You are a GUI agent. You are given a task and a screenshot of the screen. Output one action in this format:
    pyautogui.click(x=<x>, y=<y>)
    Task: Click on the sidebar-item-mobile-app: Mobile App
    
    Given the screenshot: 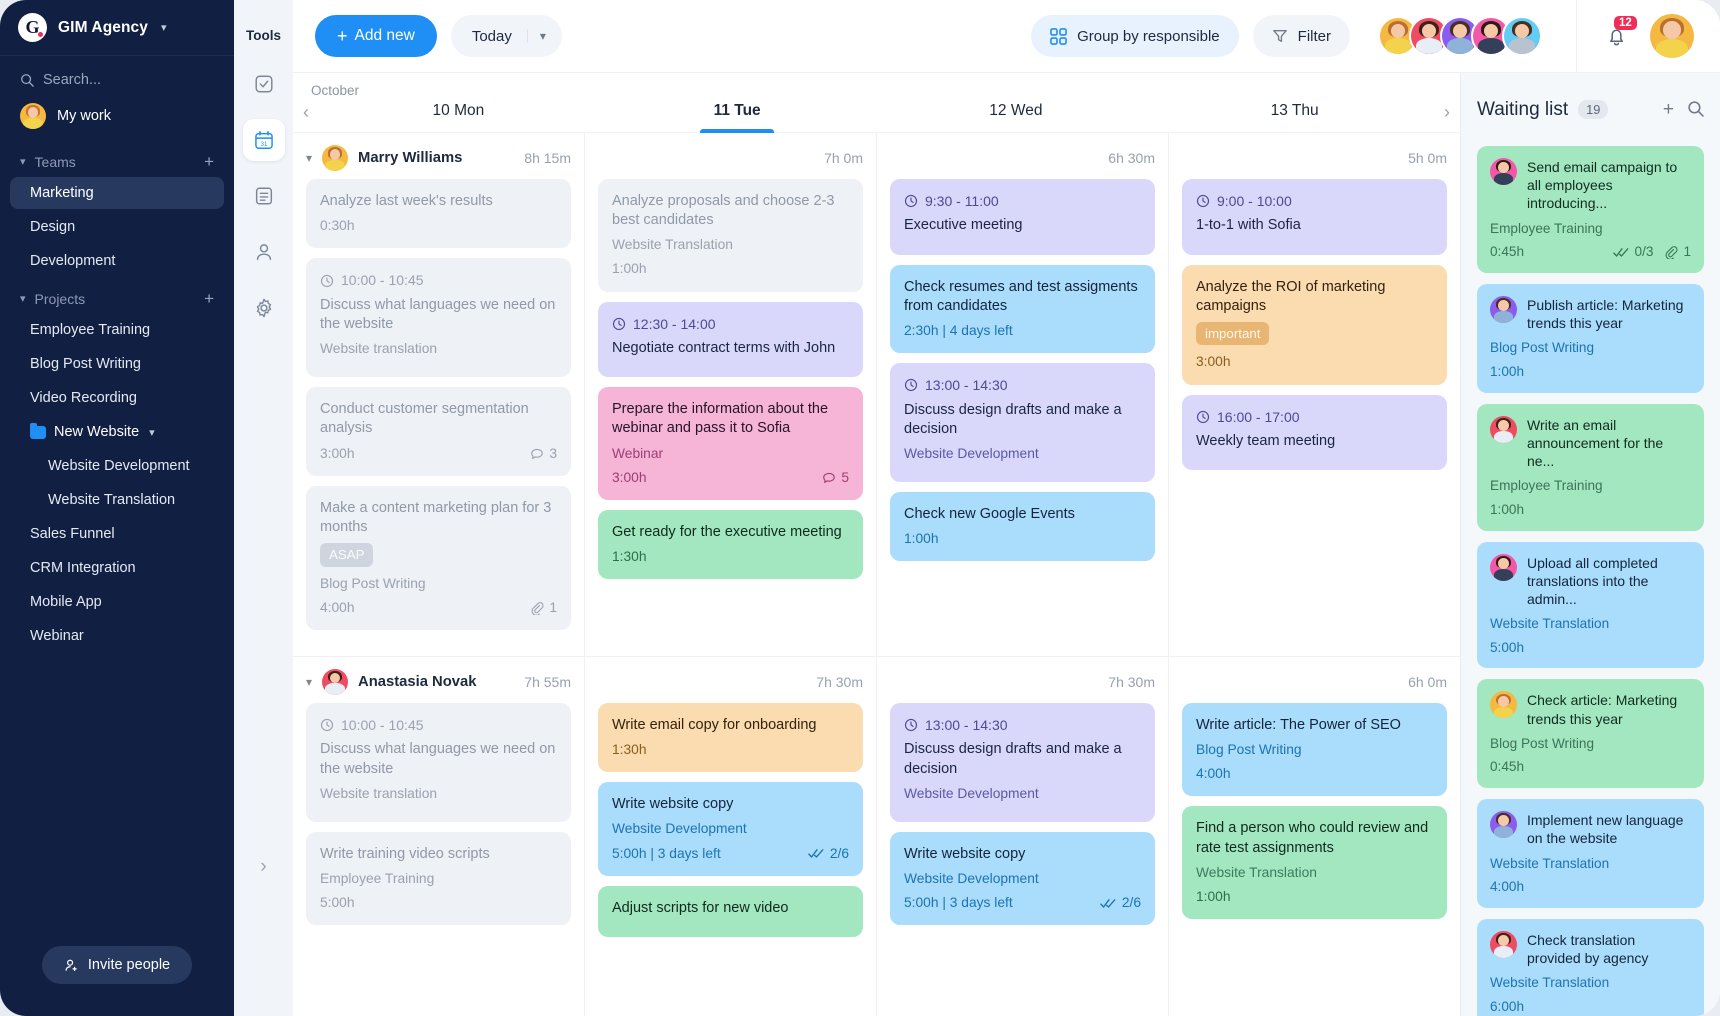 What is the action you would take?
    pyautogui.click(x=117, y=602)
    